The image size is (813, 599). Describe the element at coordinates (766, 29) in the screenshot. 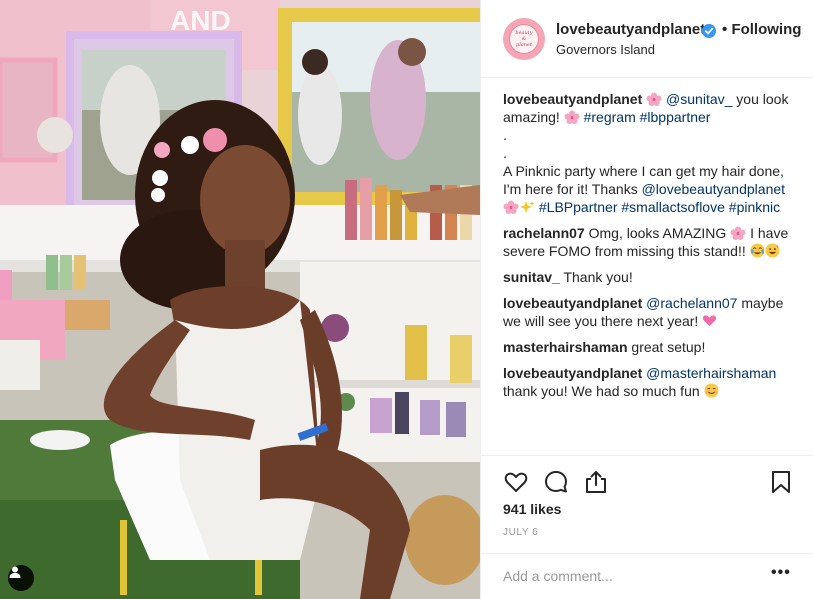

I see `following-label: Following` at that location.